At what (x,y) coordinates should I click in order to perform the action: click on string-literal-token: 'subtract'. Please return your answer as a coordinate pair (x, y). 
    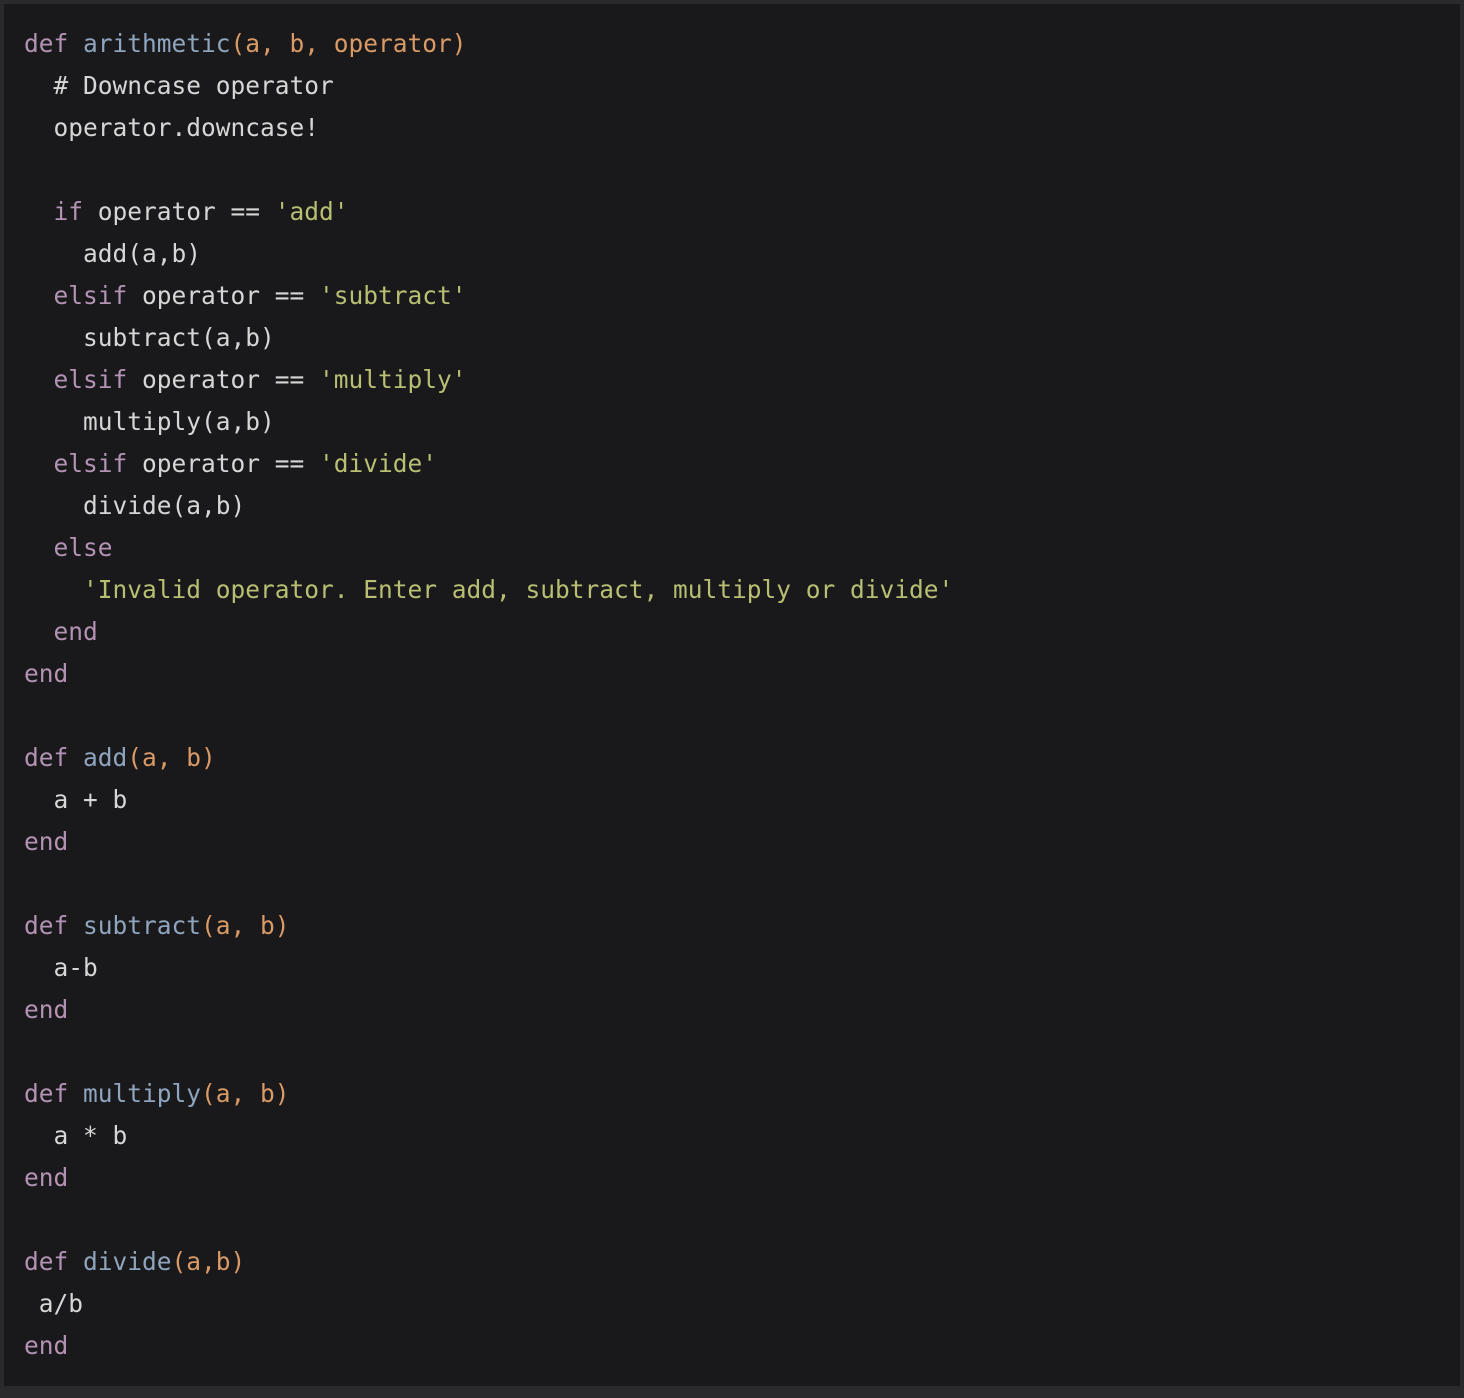
    Looking at the image, I should click on (393, 295).